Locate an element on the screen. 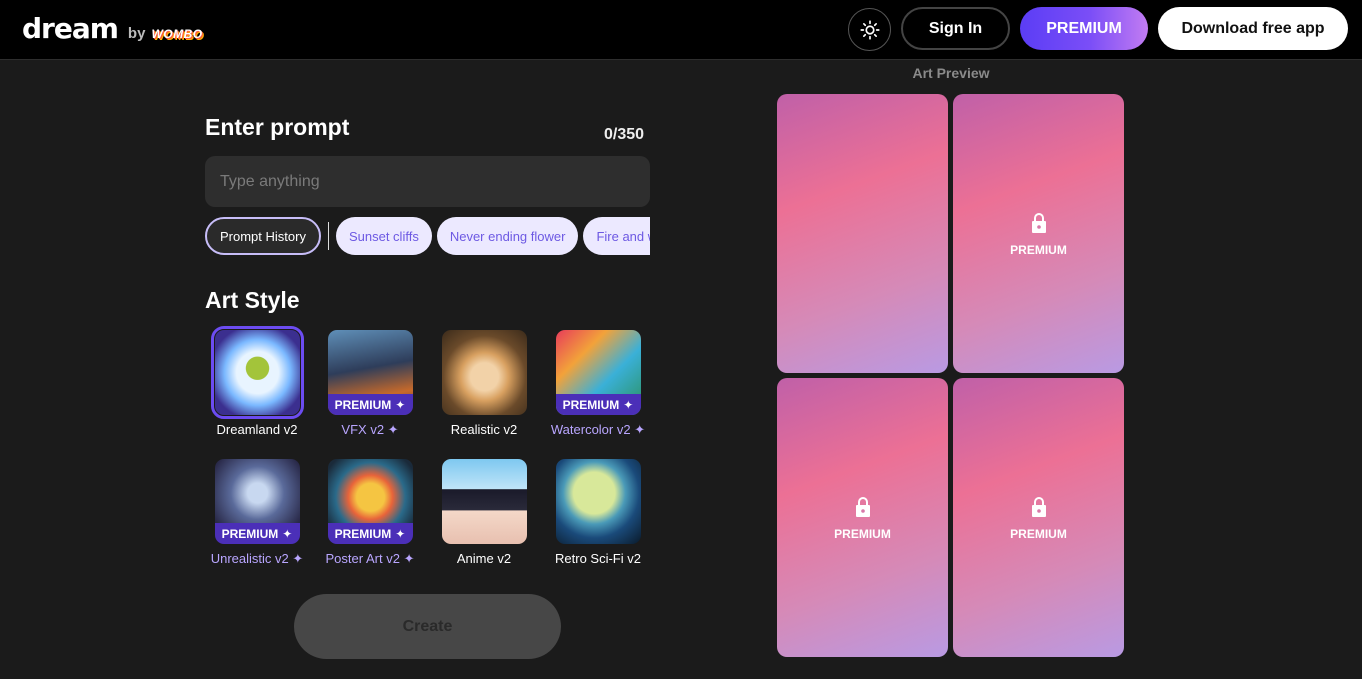 This screenshot has height=679, width=1362. logo-text: dream is located at coordinates (70, 28).